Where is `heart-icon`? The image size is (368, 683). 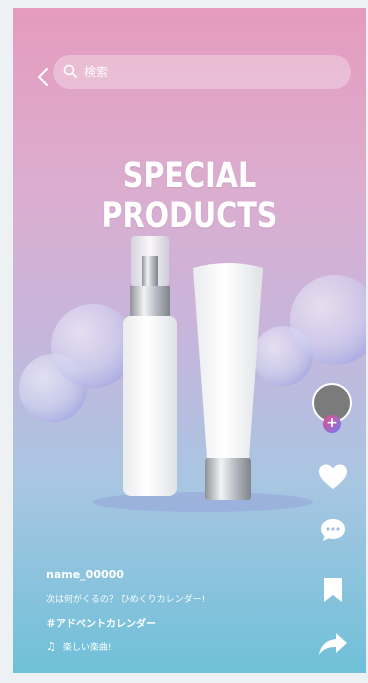
heart-icon is located at coordinates (333, 476).